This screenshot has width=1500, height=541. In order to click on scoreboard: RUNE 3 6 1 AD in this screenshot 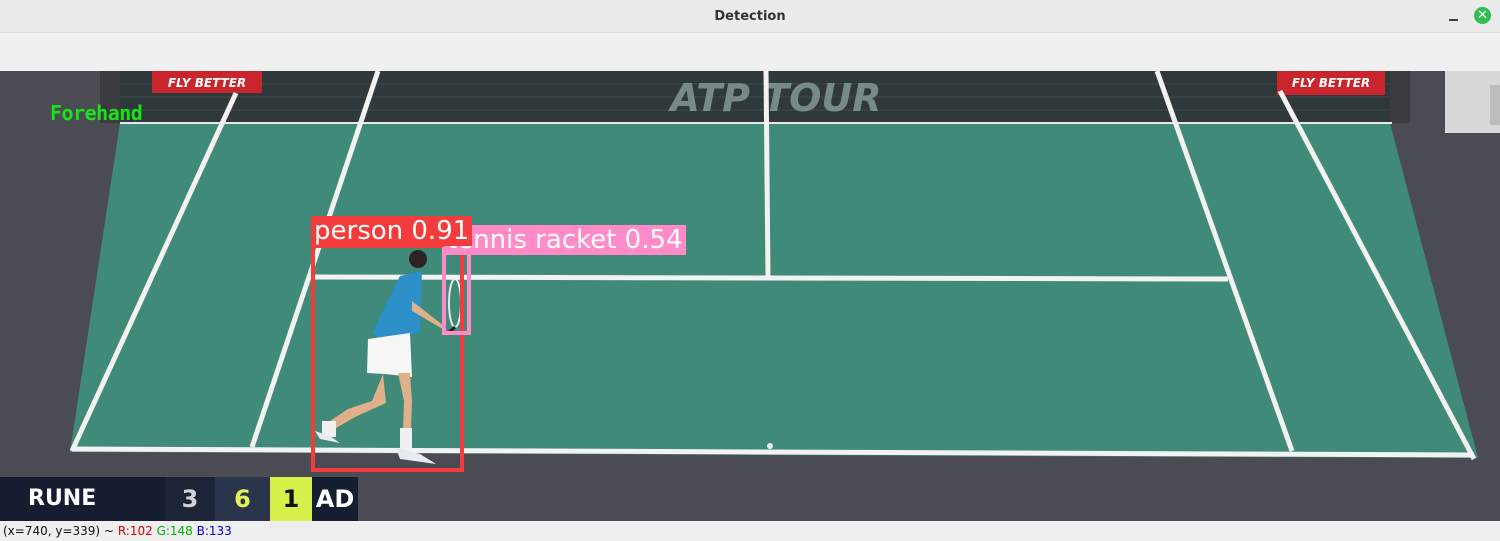, I will do `click(179, 499)`.